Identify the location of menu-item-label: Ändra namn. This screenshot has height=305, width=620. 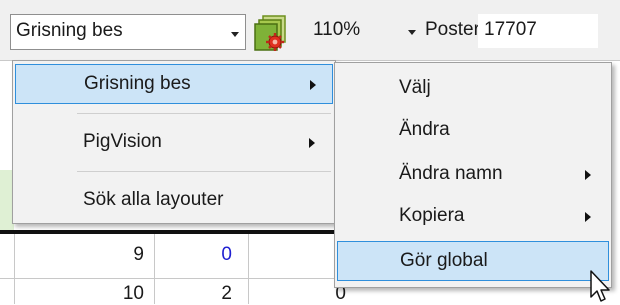
(451, 173).